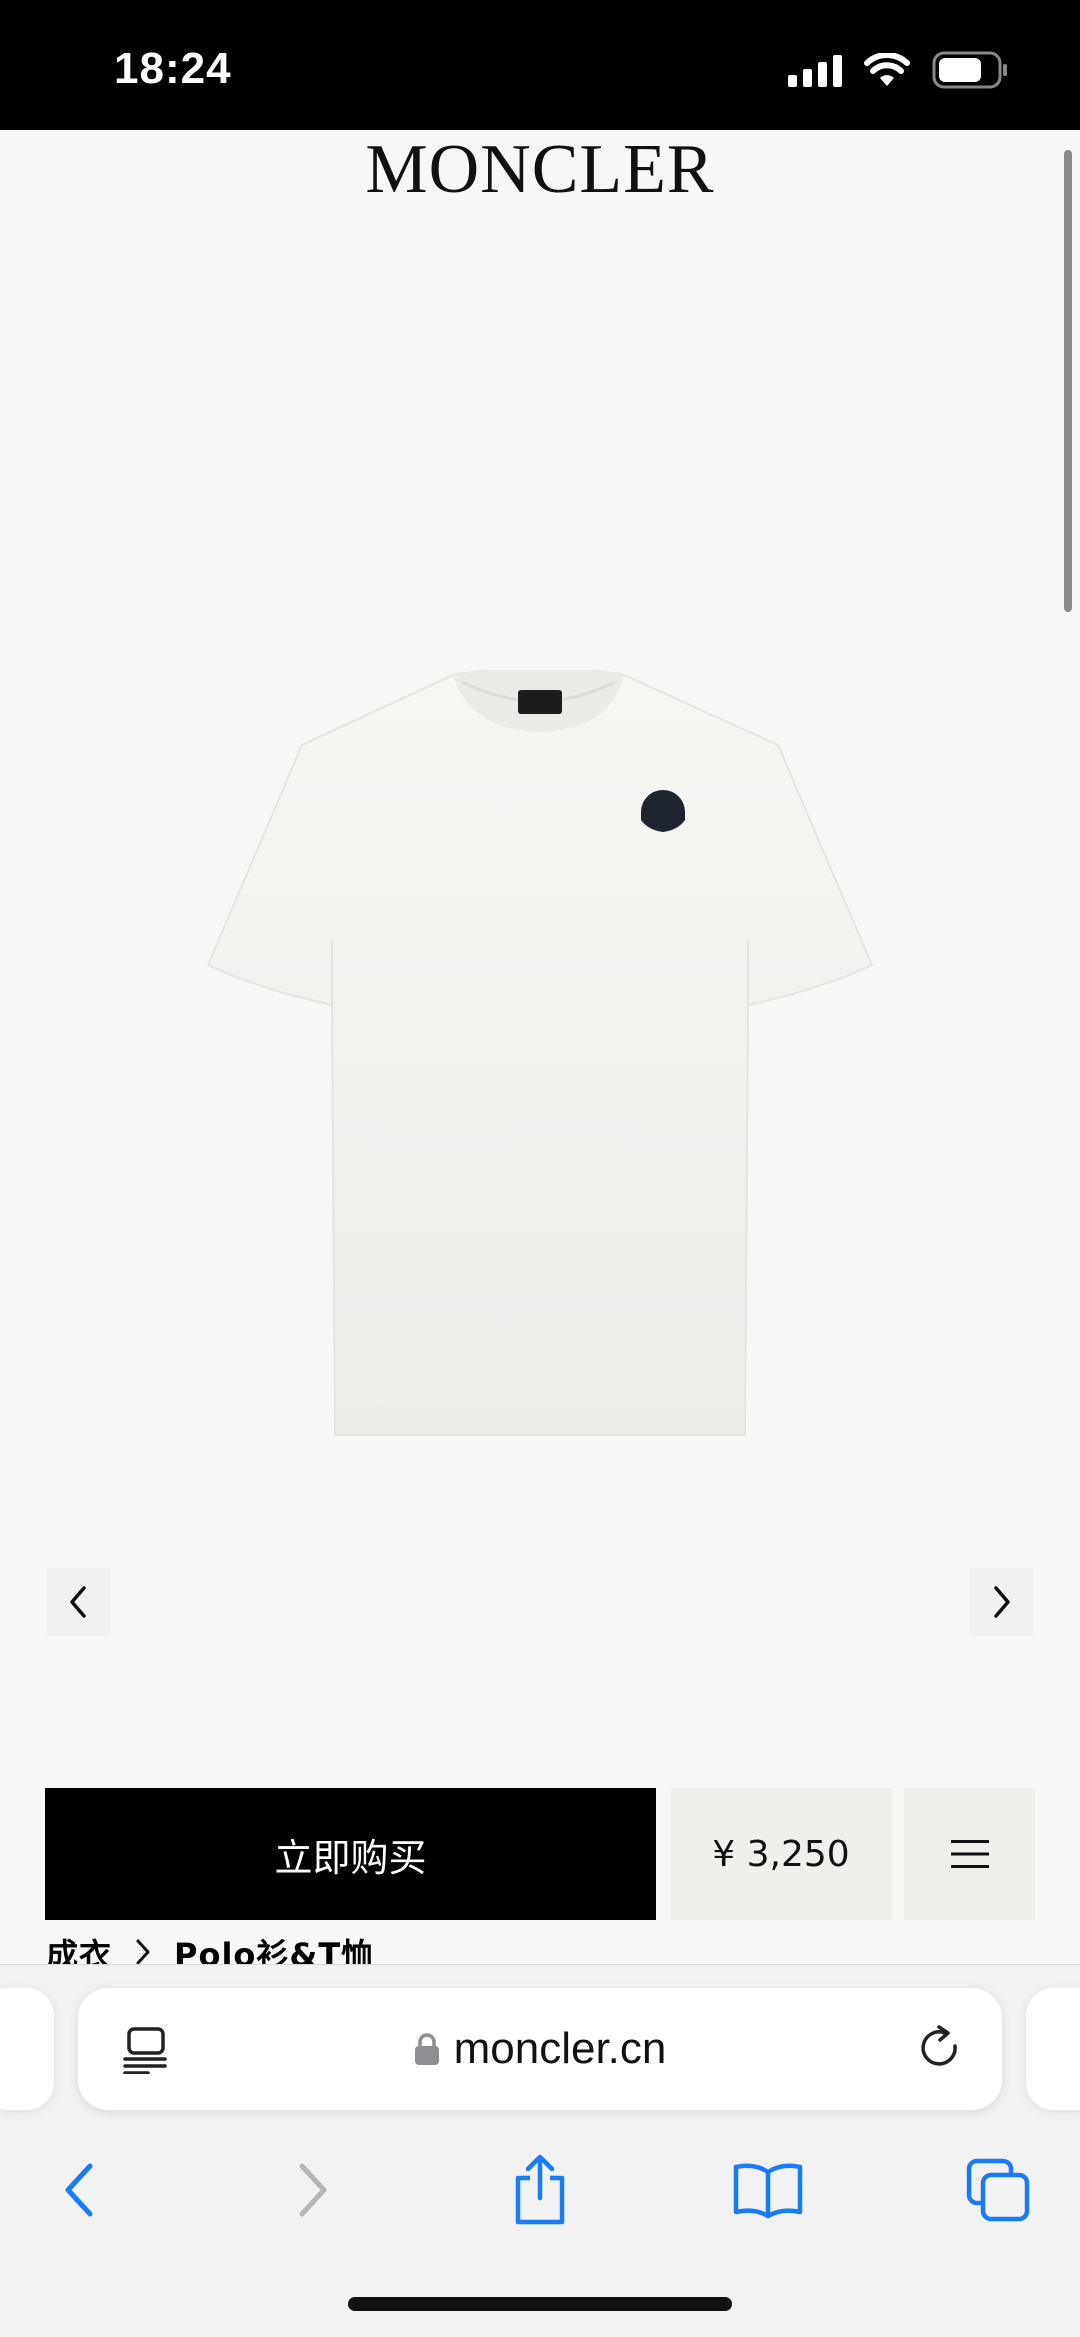 This screenshot has width=1080, height=2337. I want to click on chevron-right-icon, so click(1002, 1602).